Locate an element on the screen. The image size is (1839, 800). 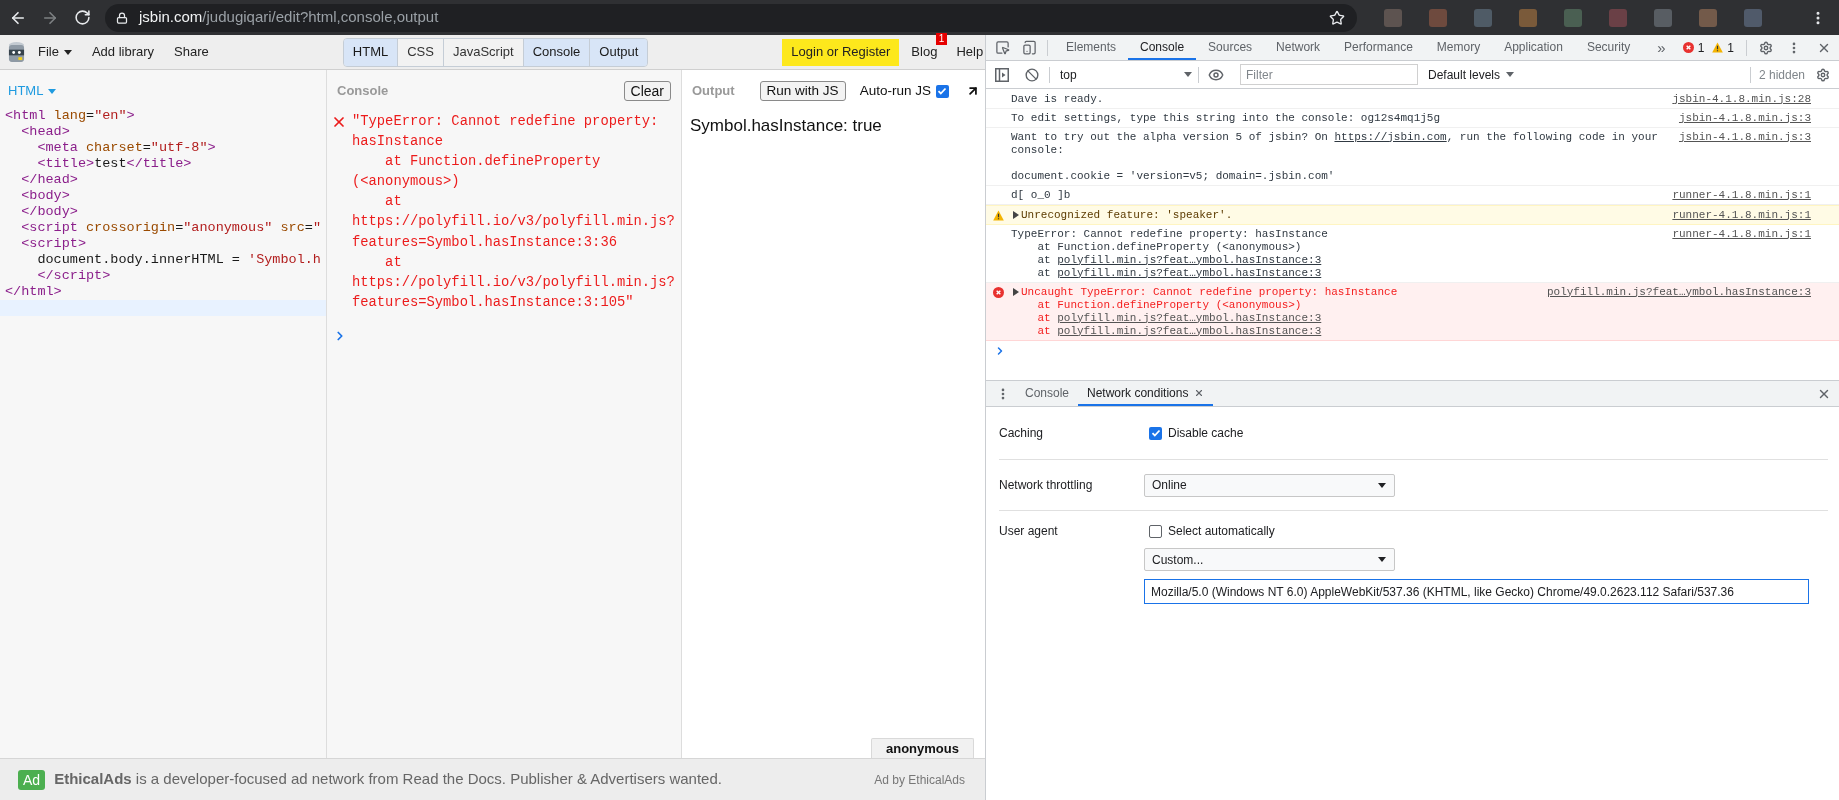
panel-tab: HTML is located at coordinates (370, 52).